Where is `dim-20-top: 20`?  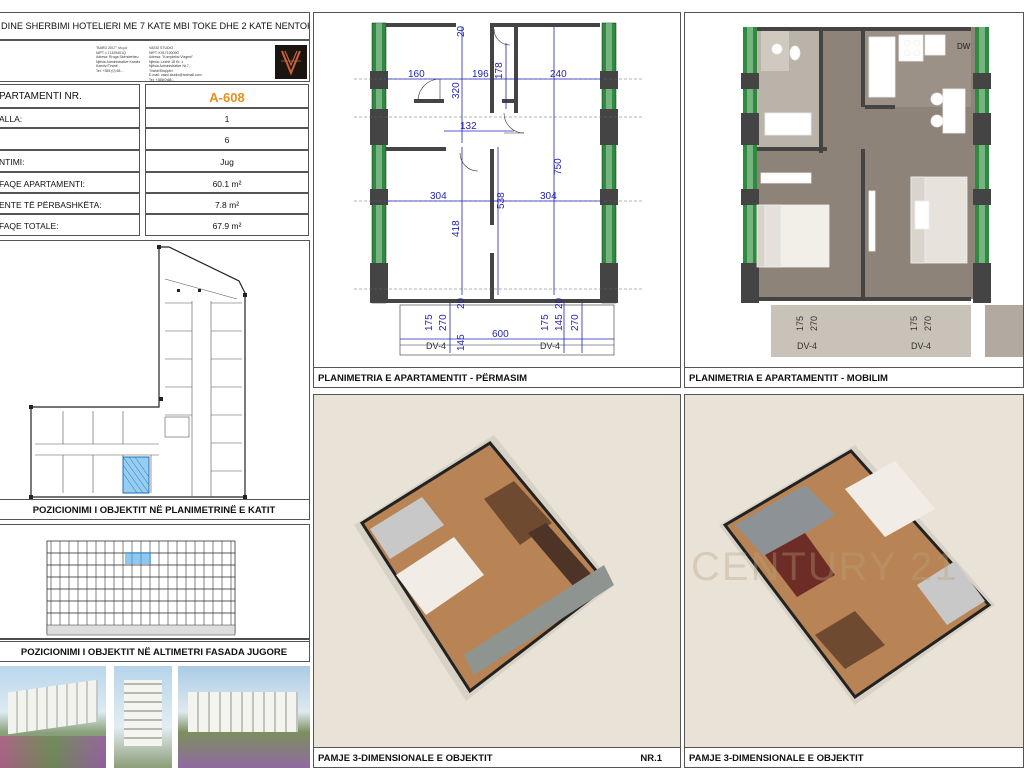
dim-20-top: 20 is located at coordinates (461, 31).